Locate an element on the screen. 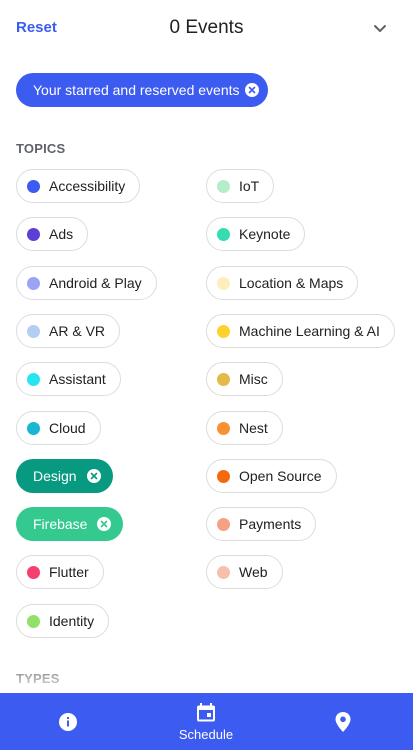 The height and width of the screenshot is (750, 413). topic-chip-android-play: Android & Play is located at coordinates (86, 283).